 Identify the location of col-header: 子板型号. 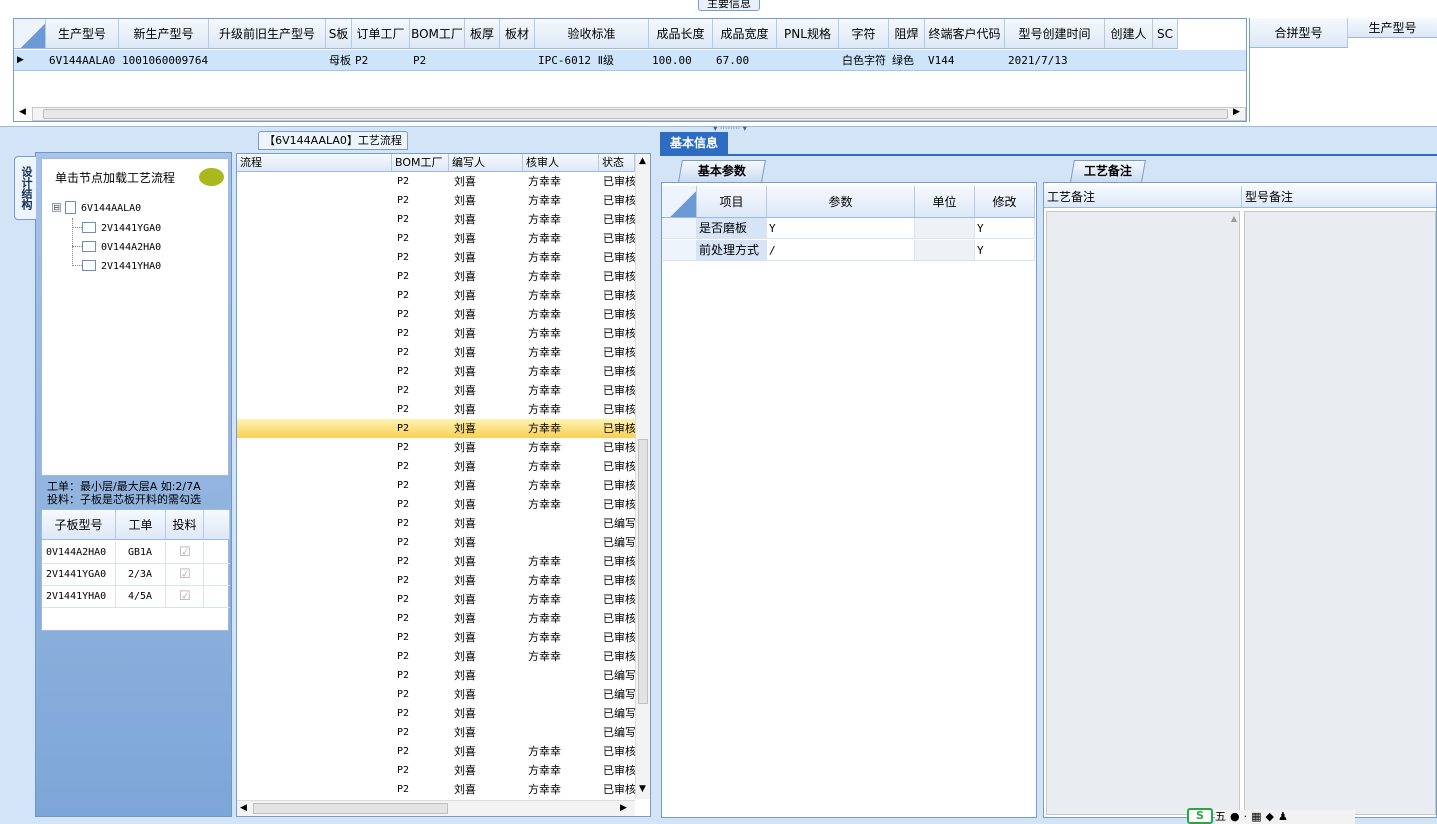
(79, 525).